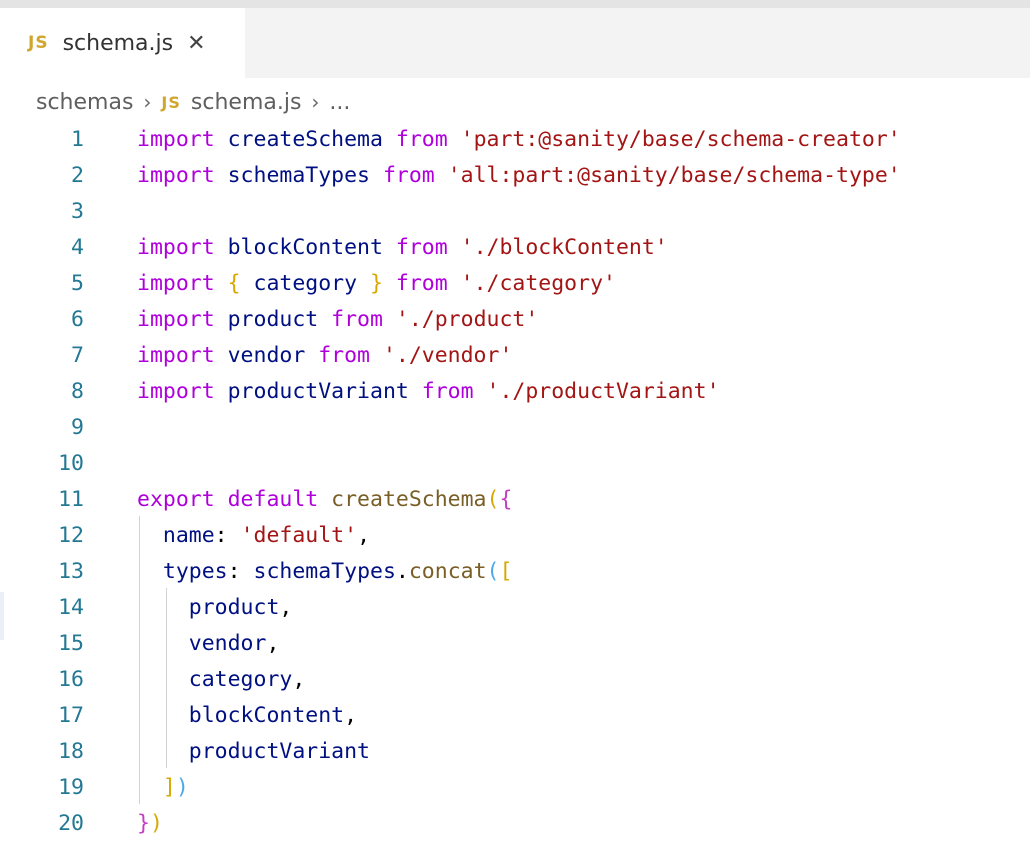  What do you see at coordinates (169, 787) in the screenshot?
I see `code-token: ]` at bounding box center [169, 787].